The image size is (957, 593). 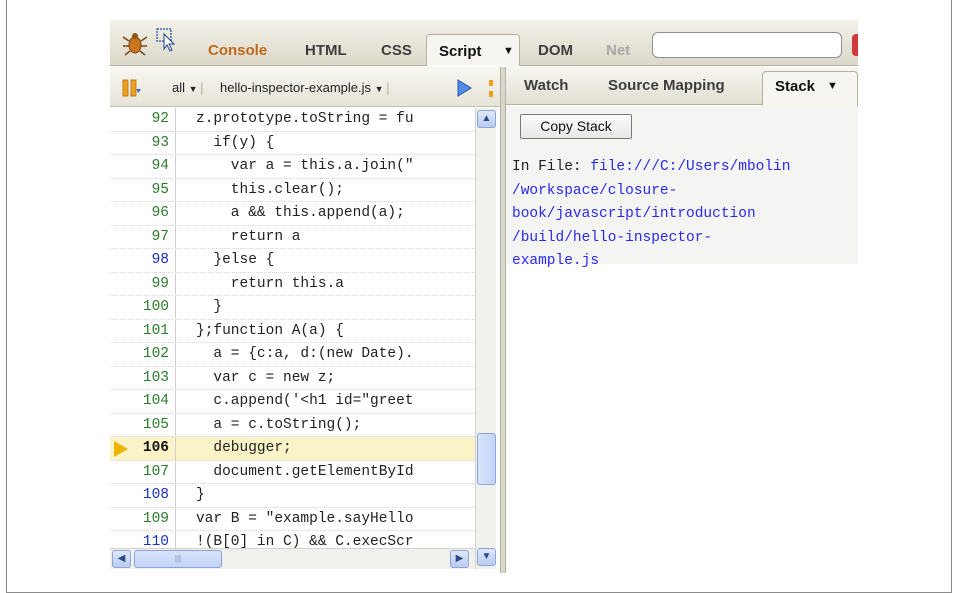 I want to click on stack-line: In File: file:///C:/Users/mbolin, so click(x=685, y=168).